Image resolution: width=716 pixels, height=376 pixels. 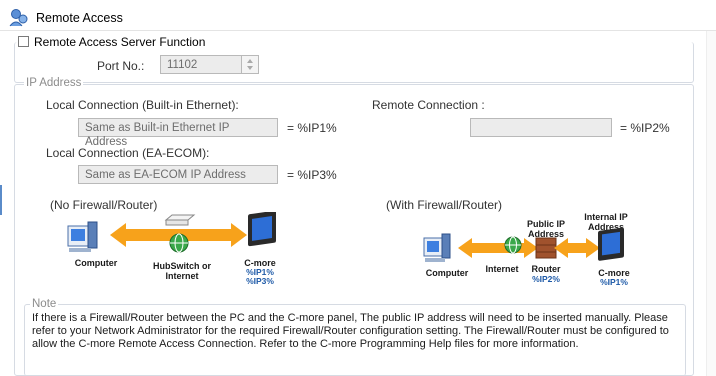 I want to click on internet-caption: Internet, so click(x=502, y=269).